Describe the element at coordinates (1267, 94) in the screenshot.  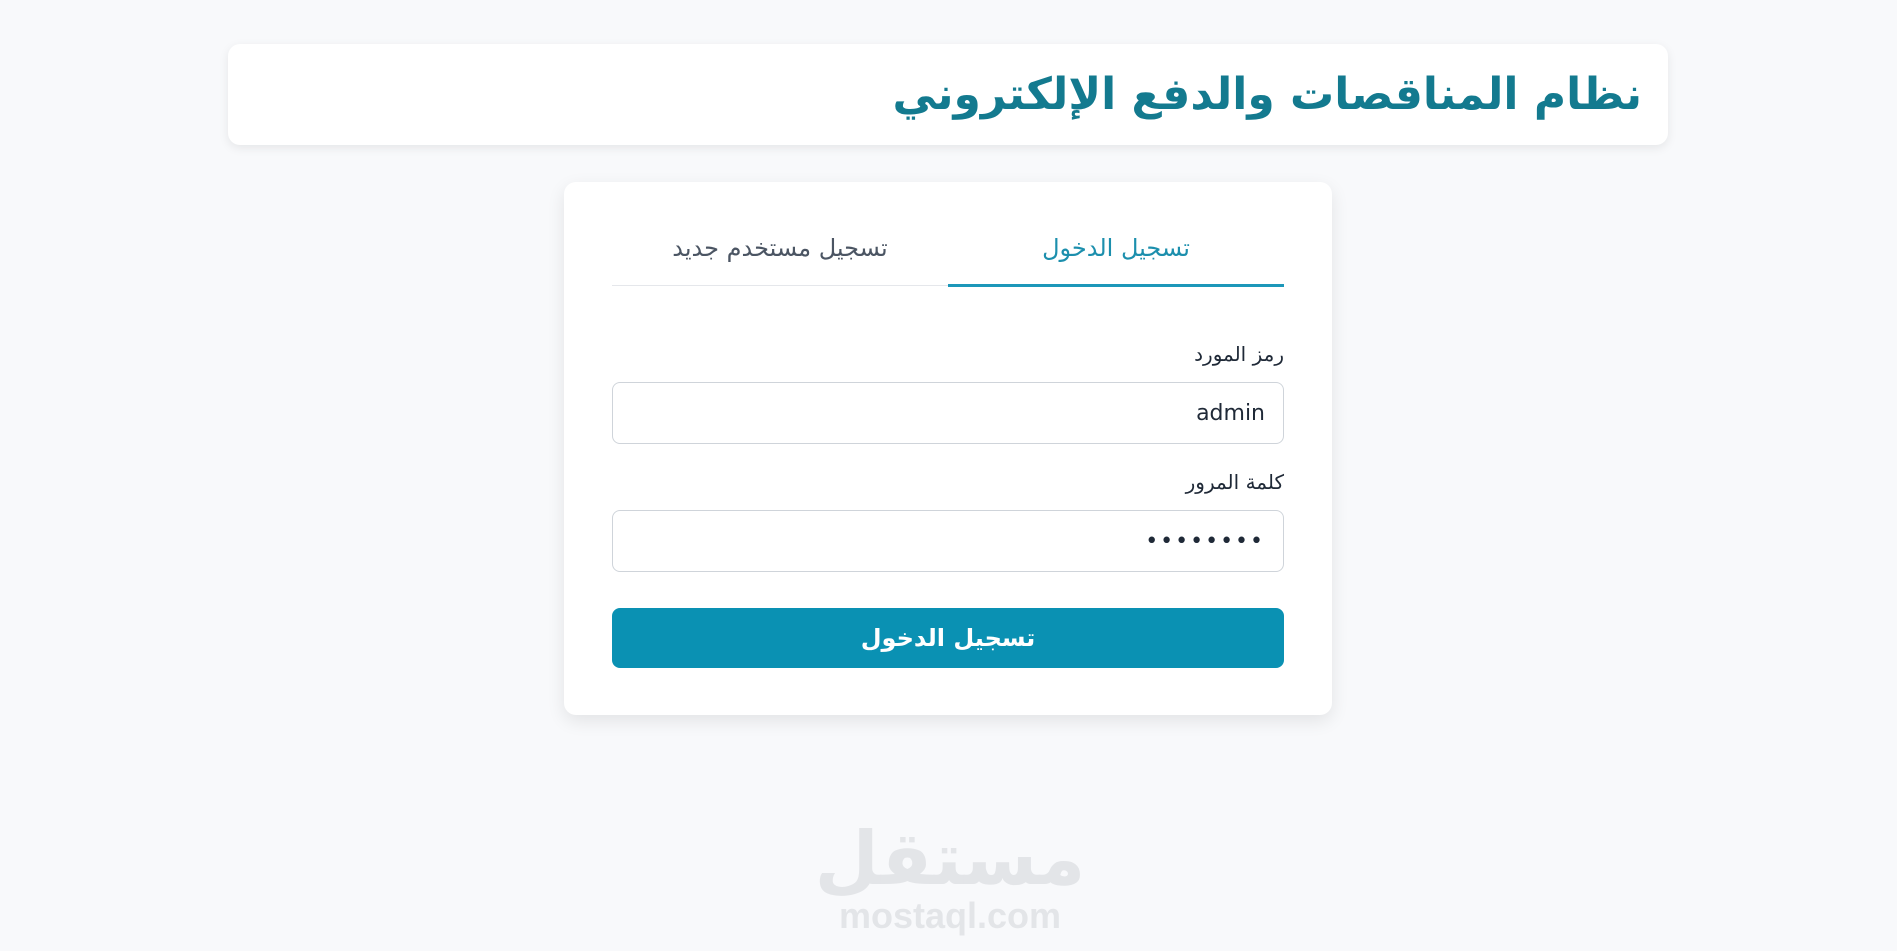
I see `page-title: نظام المناقصات والدفع الإلكتروني` at that location.